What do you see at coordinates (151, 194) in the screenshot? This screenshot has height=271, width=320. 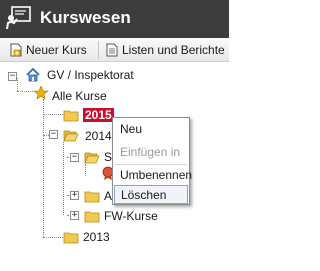 I see `menu-item-delete: Löschen` at bounding box center [151, 194].